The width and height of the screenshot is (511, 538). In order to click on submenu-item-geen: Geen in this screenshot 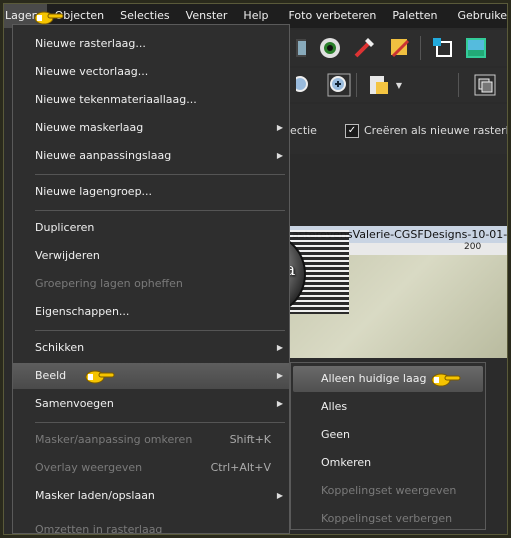, I will do `click(388, 435)`.